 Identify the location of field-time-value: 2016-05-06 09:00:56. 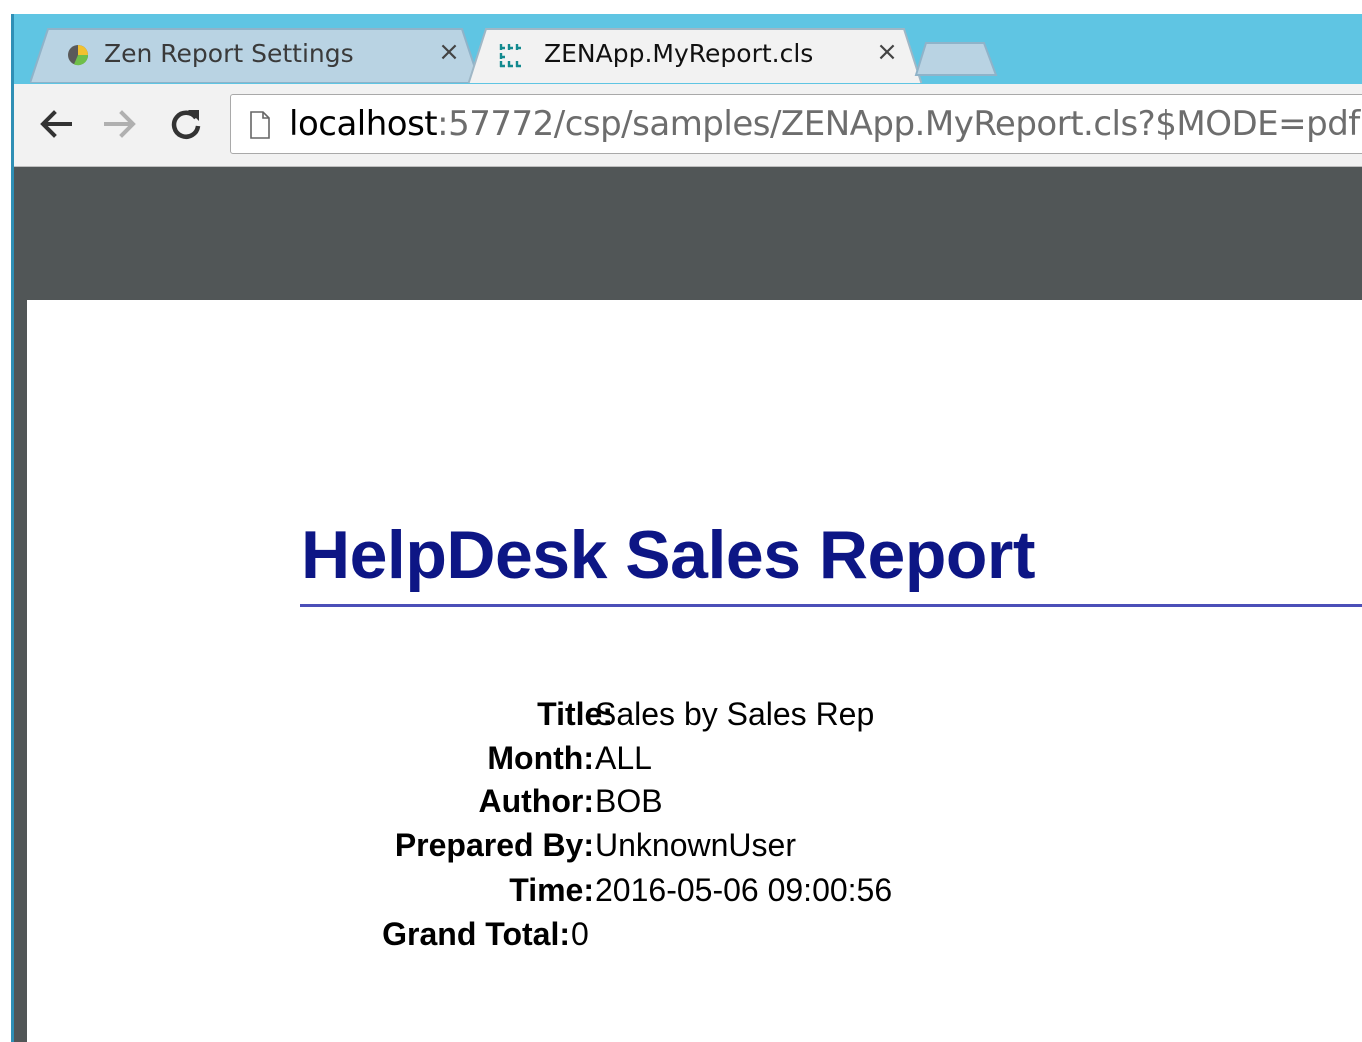
(743, 890).